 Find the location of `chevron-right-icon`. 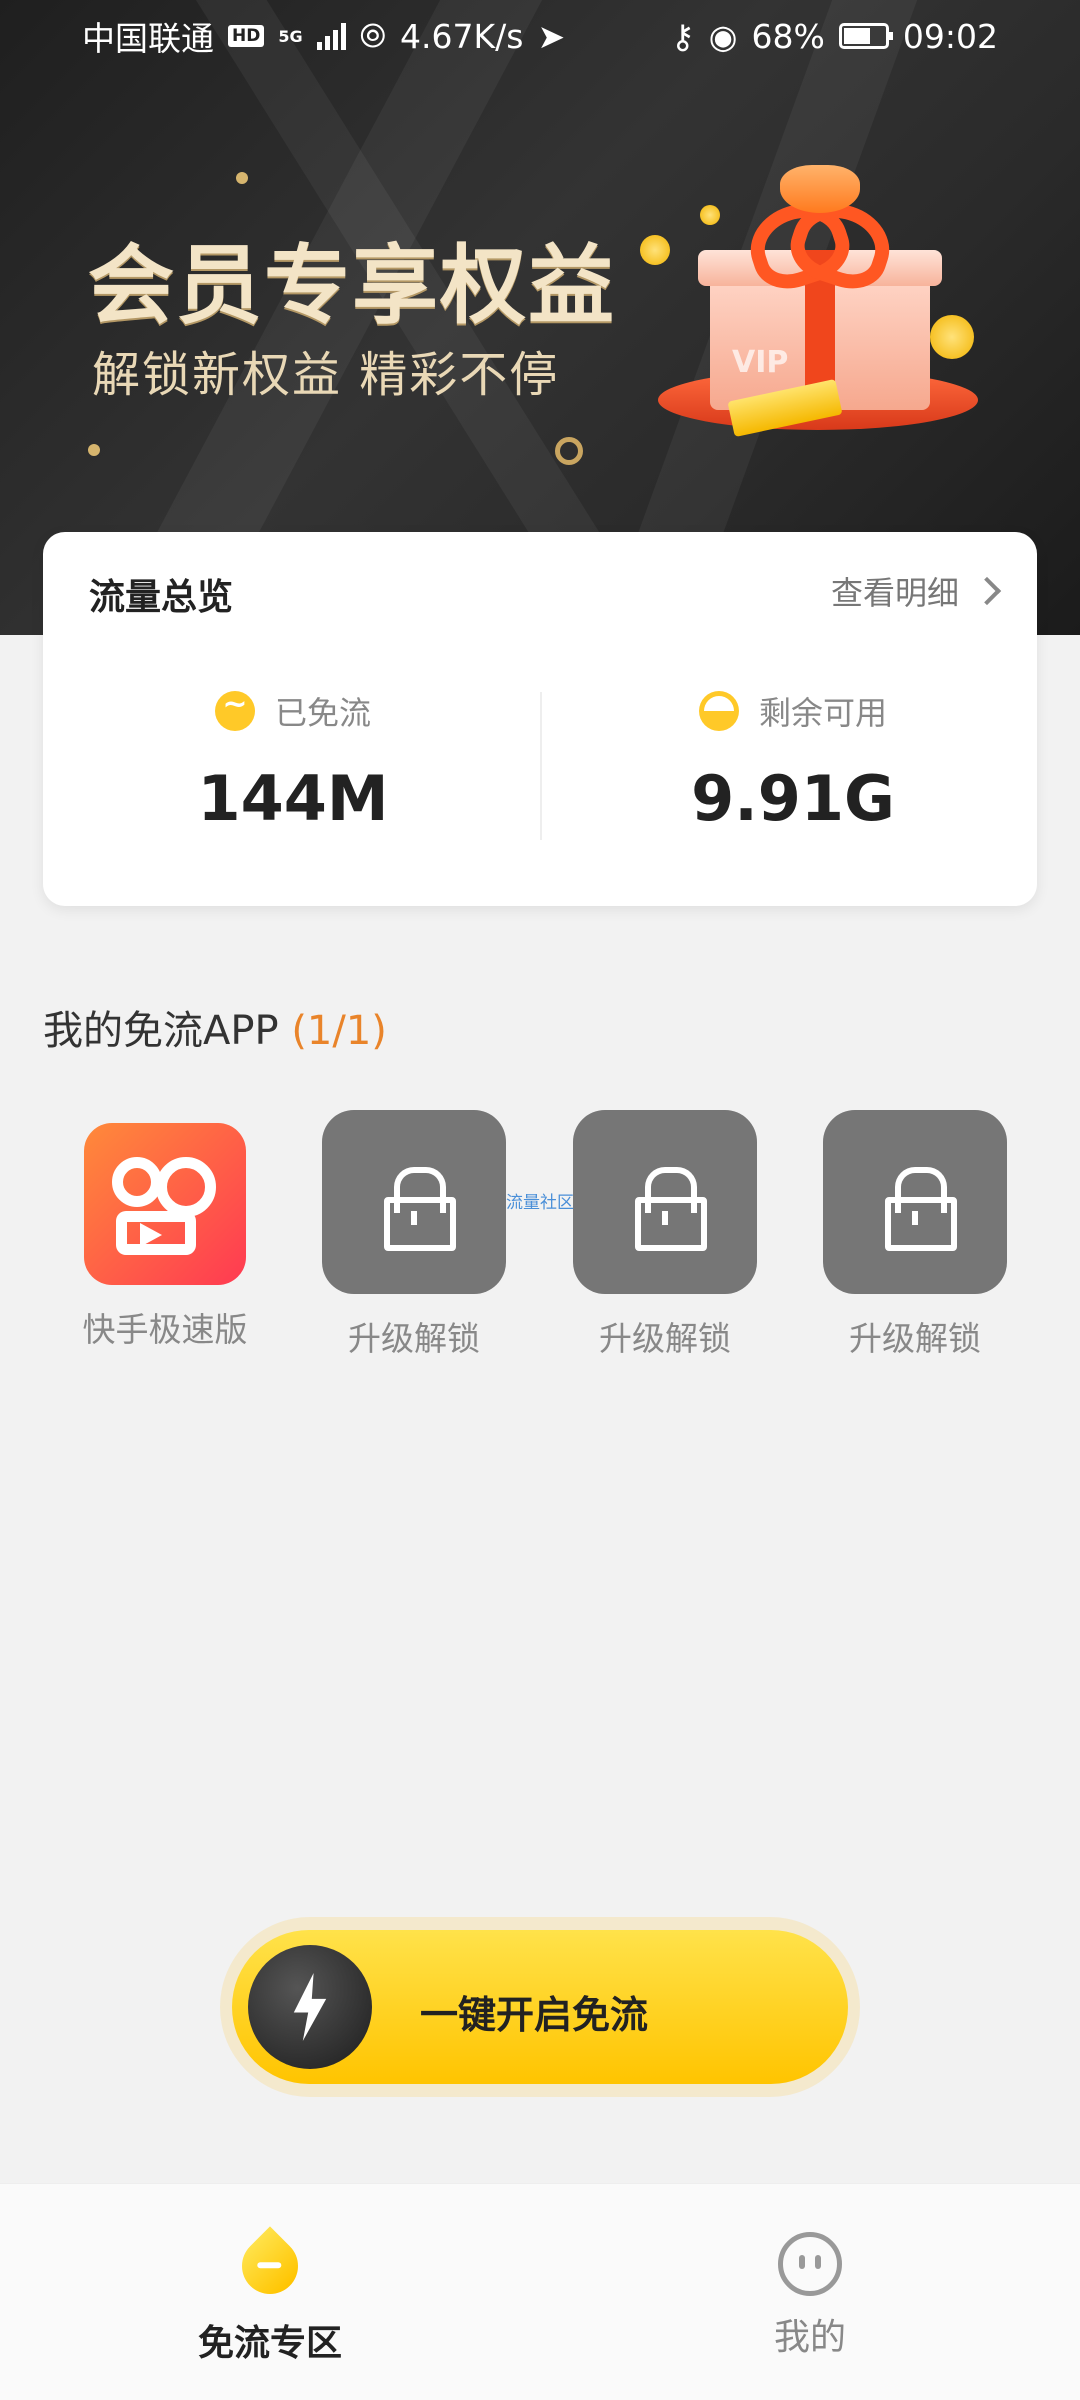

chevron-right-icon is located at coordinates (987, 591).